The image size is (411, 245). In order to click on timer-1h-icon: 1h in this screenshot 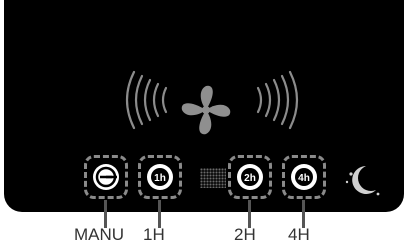, I will do `click(160, 177)`.